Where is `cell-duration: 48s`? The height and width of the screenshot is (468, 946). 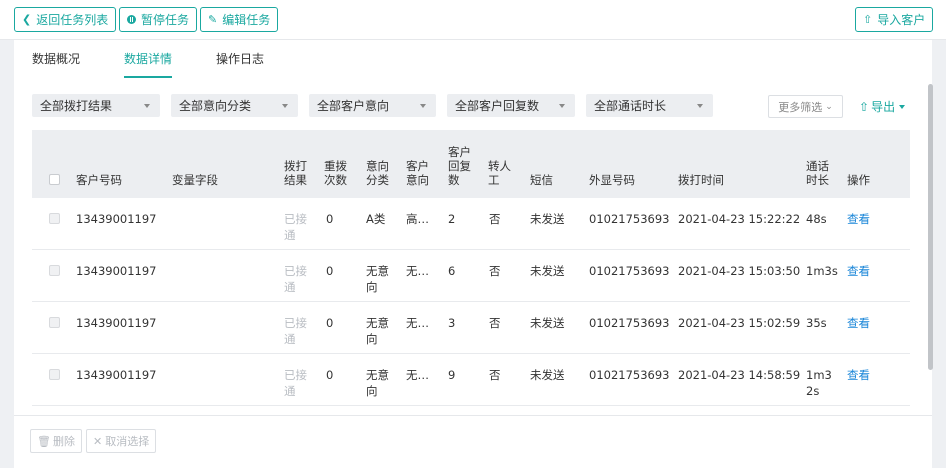 cell-duration: 48s is located at coordinates (816, 219).